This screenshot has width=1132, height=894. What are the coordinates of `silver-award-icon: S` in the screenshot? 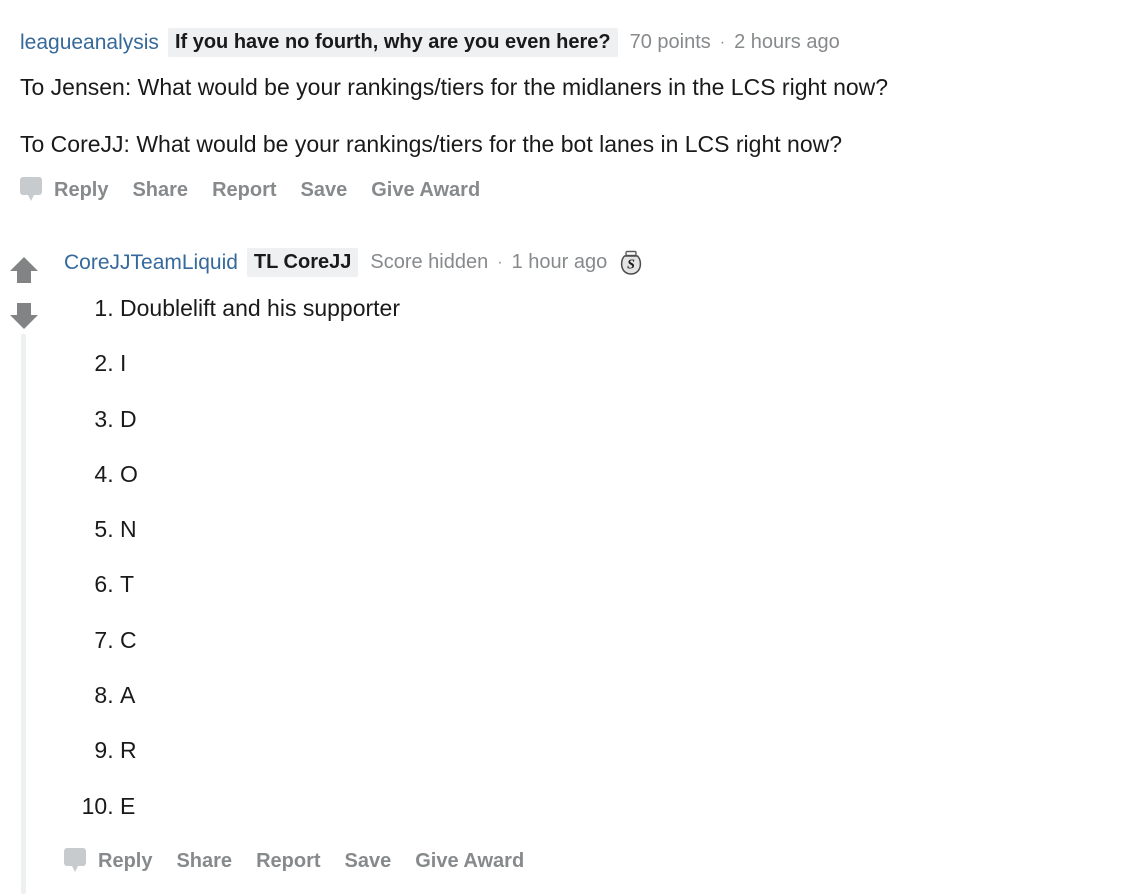 It's located at (631, 263).